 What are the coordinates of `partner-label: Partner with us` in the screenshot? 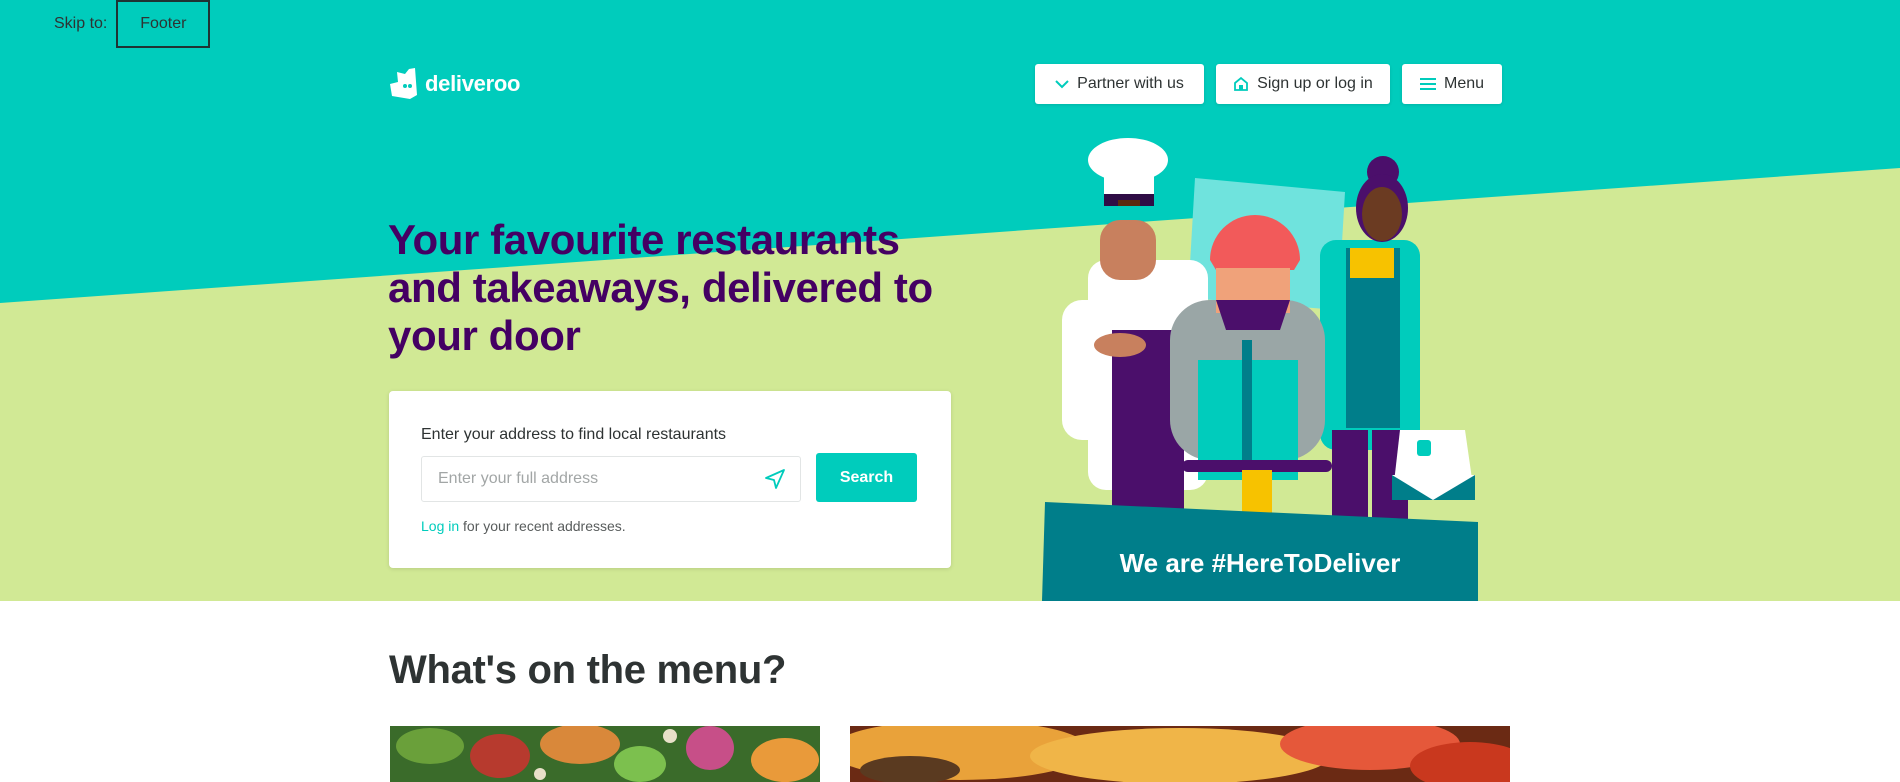 It's located at (1130, 83).